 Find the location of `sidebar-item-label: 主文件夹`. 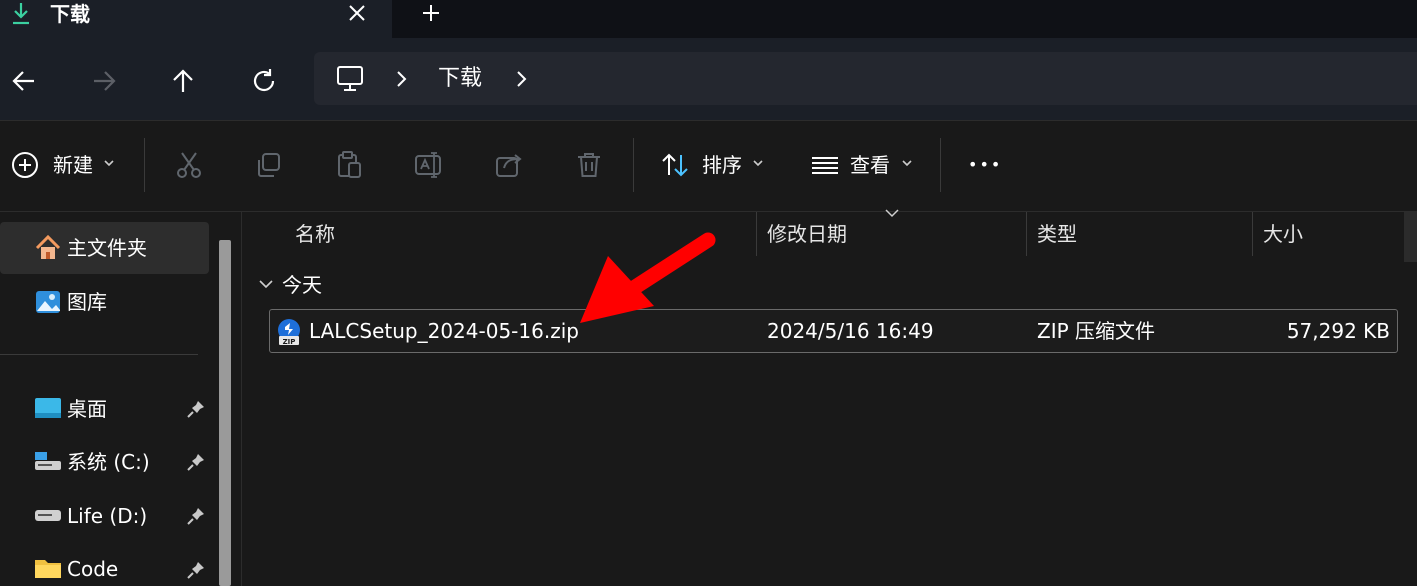

sidebar-item-label: 主文件夹 is located at coordinates (107, 248).